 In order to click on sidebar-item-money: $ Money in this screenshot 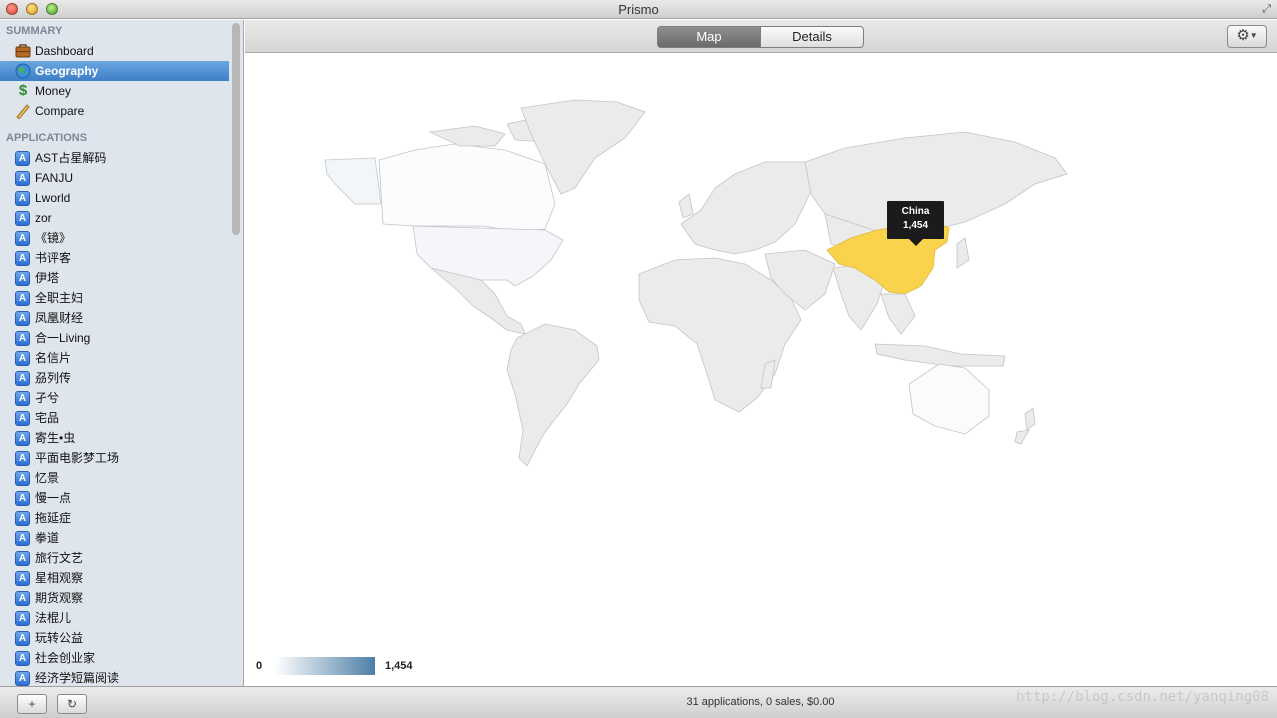, I will do `click(114, 91)`.